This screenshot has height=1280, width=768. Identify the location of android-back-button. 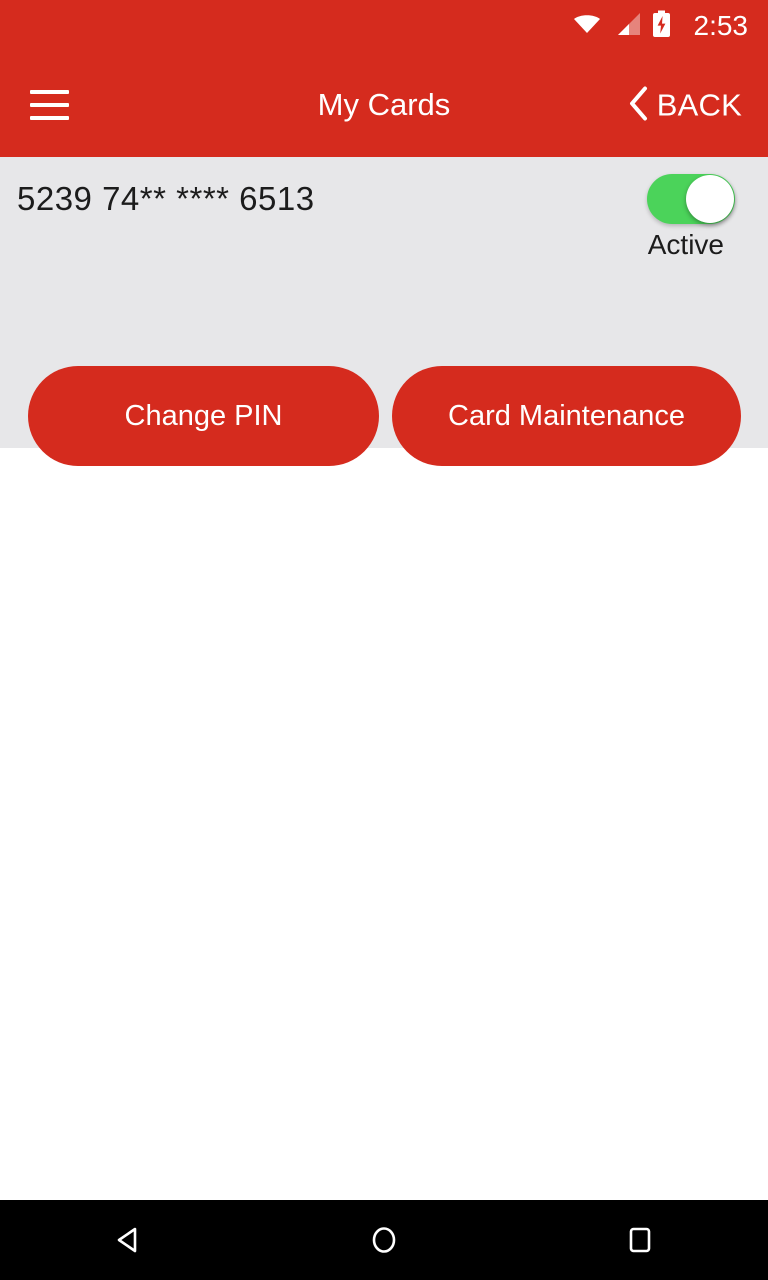
(128, 1240).